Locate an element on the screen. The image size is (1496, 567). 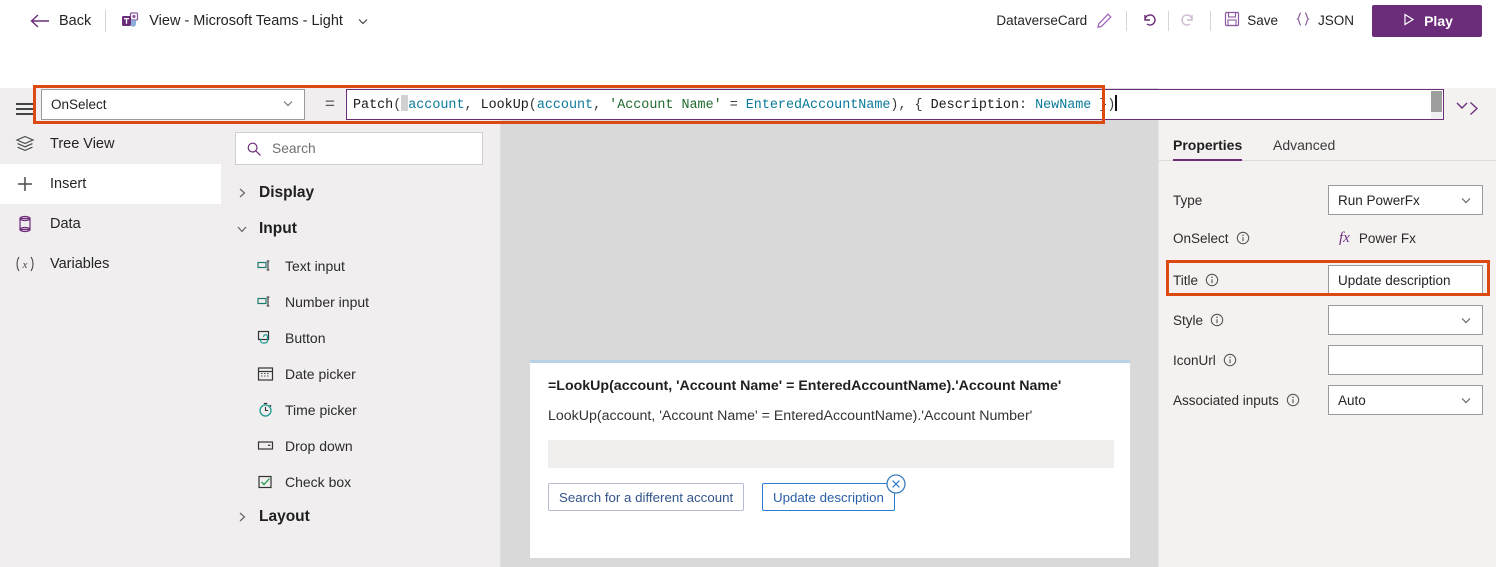
database-cylinder-icon is located at coordinates (25, 224).